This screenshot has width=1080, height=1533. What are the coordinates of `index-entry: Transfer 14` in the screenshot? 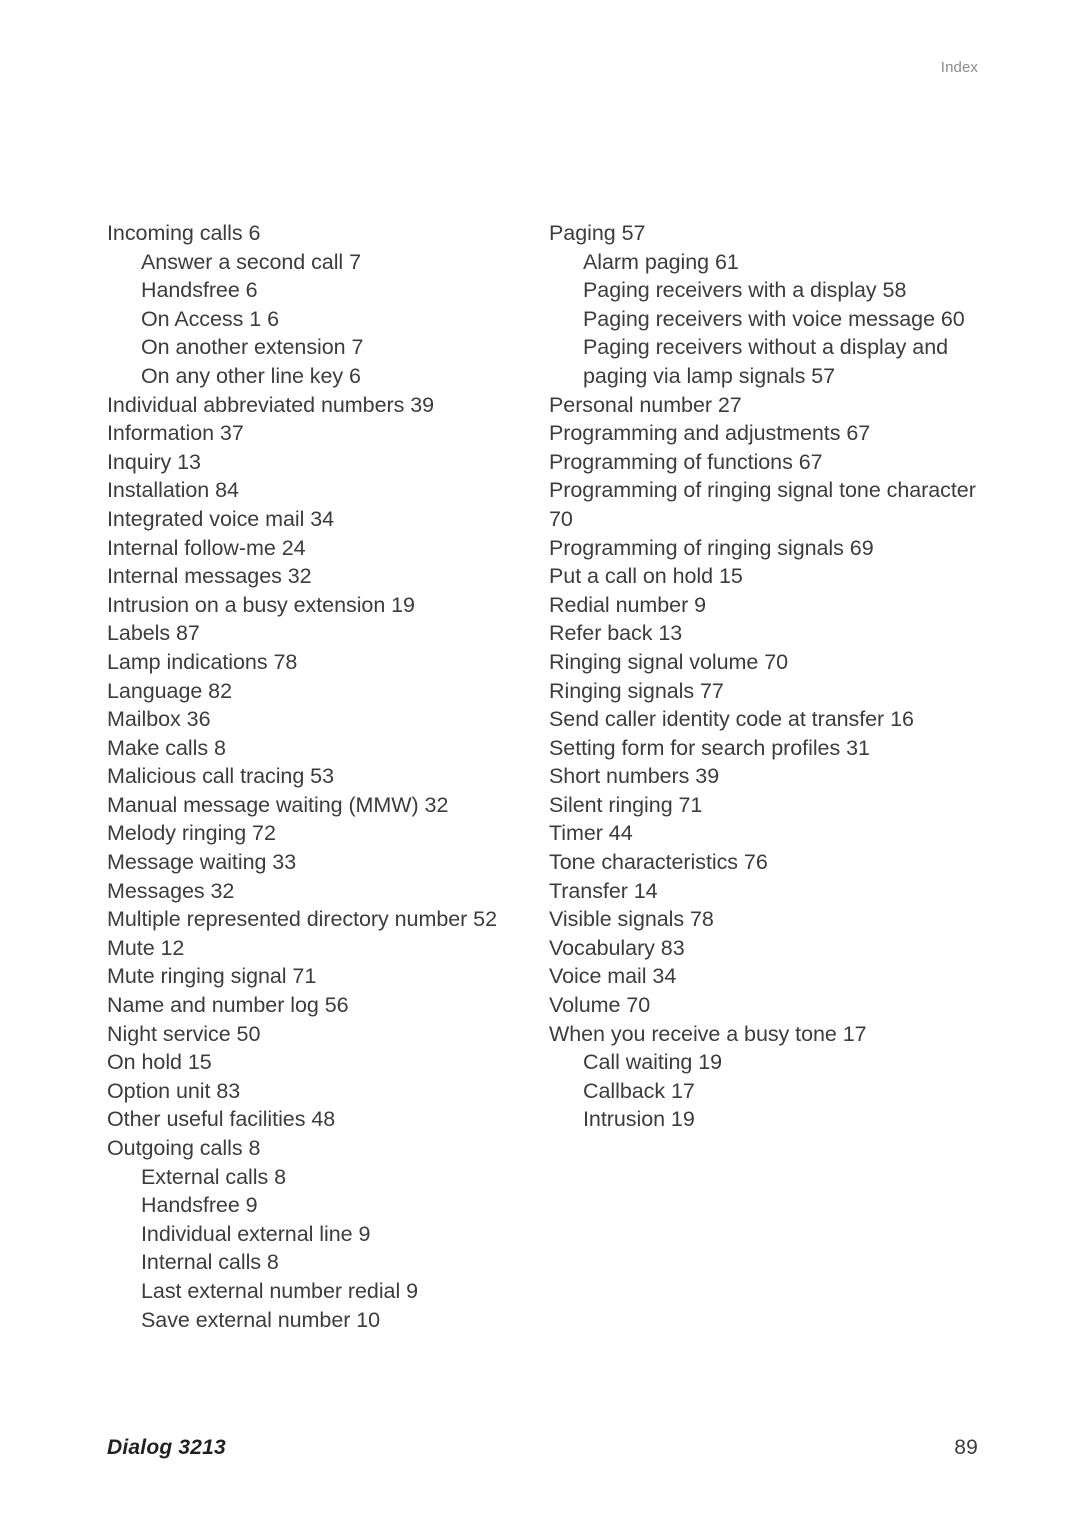 It's located at (603, 890).